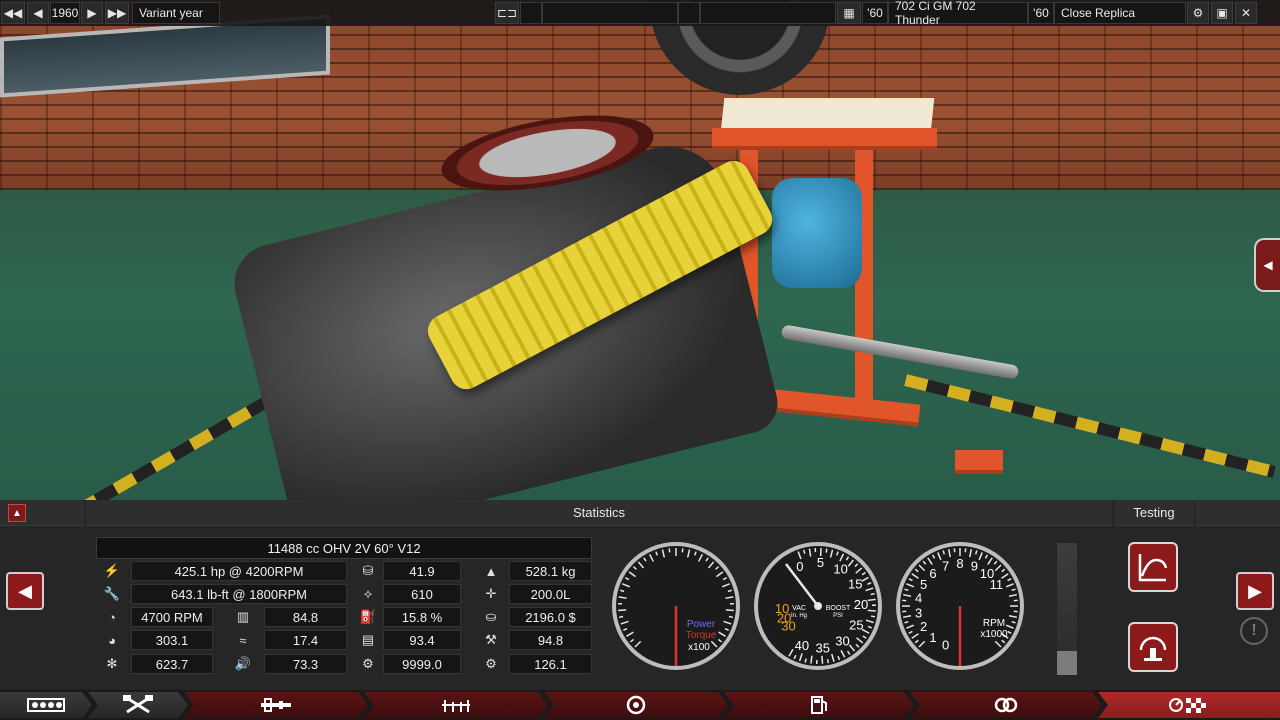 The height and width of the screenshot is (720, 1280). What do you see at coordinates (305, 640) in the screenshot?
I see `stat-emissions: 17.4` at bounding box center [305, 640].